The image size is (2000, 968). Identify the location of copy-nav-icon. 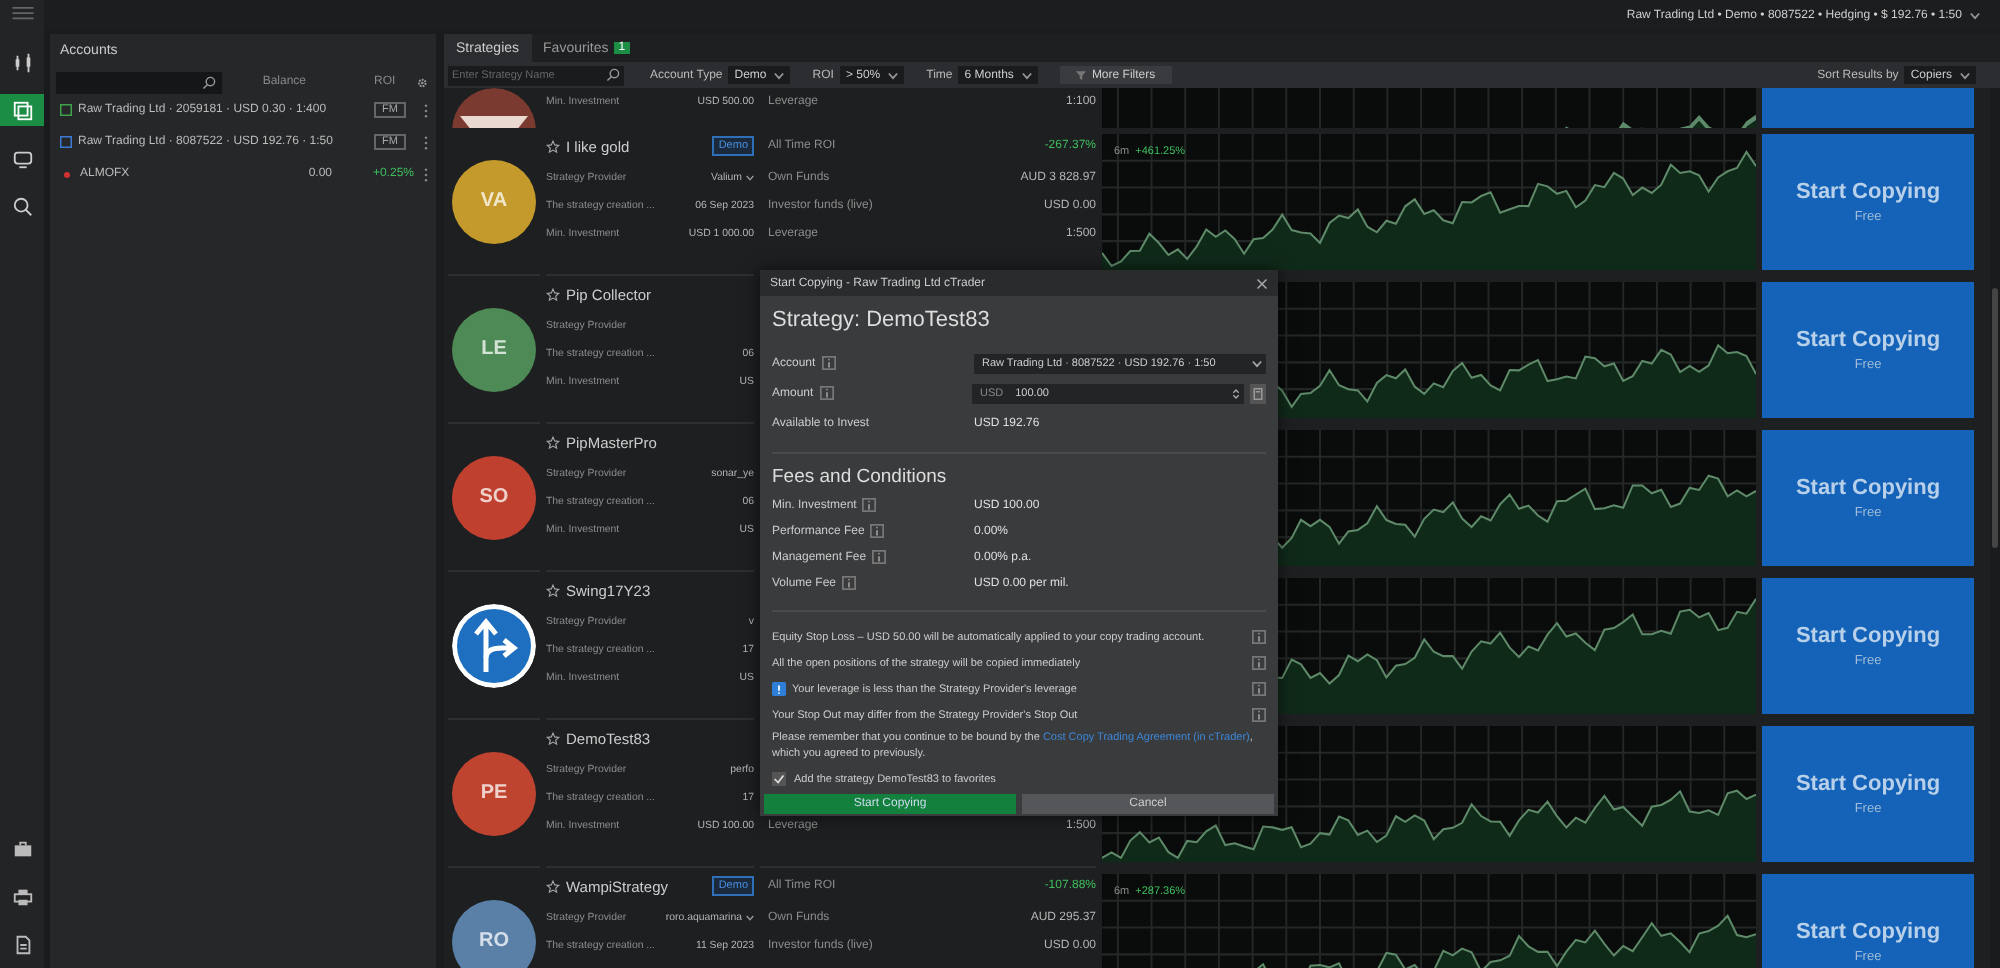
(22, 110).